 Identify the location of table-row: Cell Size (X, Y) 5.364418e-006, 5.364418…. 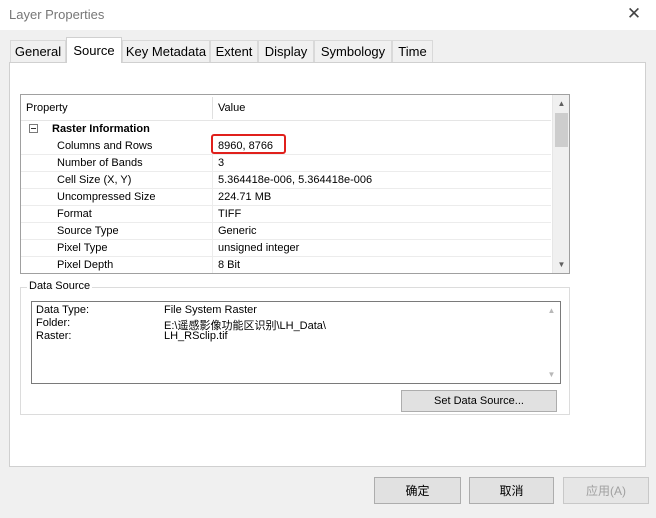
(286, 180).